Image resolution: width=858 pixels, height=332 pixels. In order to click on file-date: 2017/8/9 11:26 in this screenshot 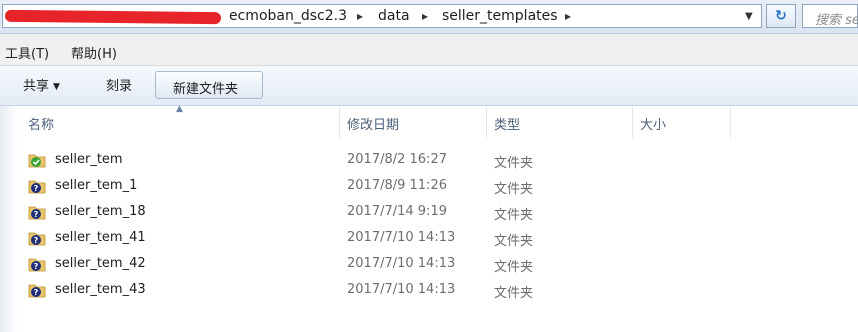, I will do `click(397, 185)`.